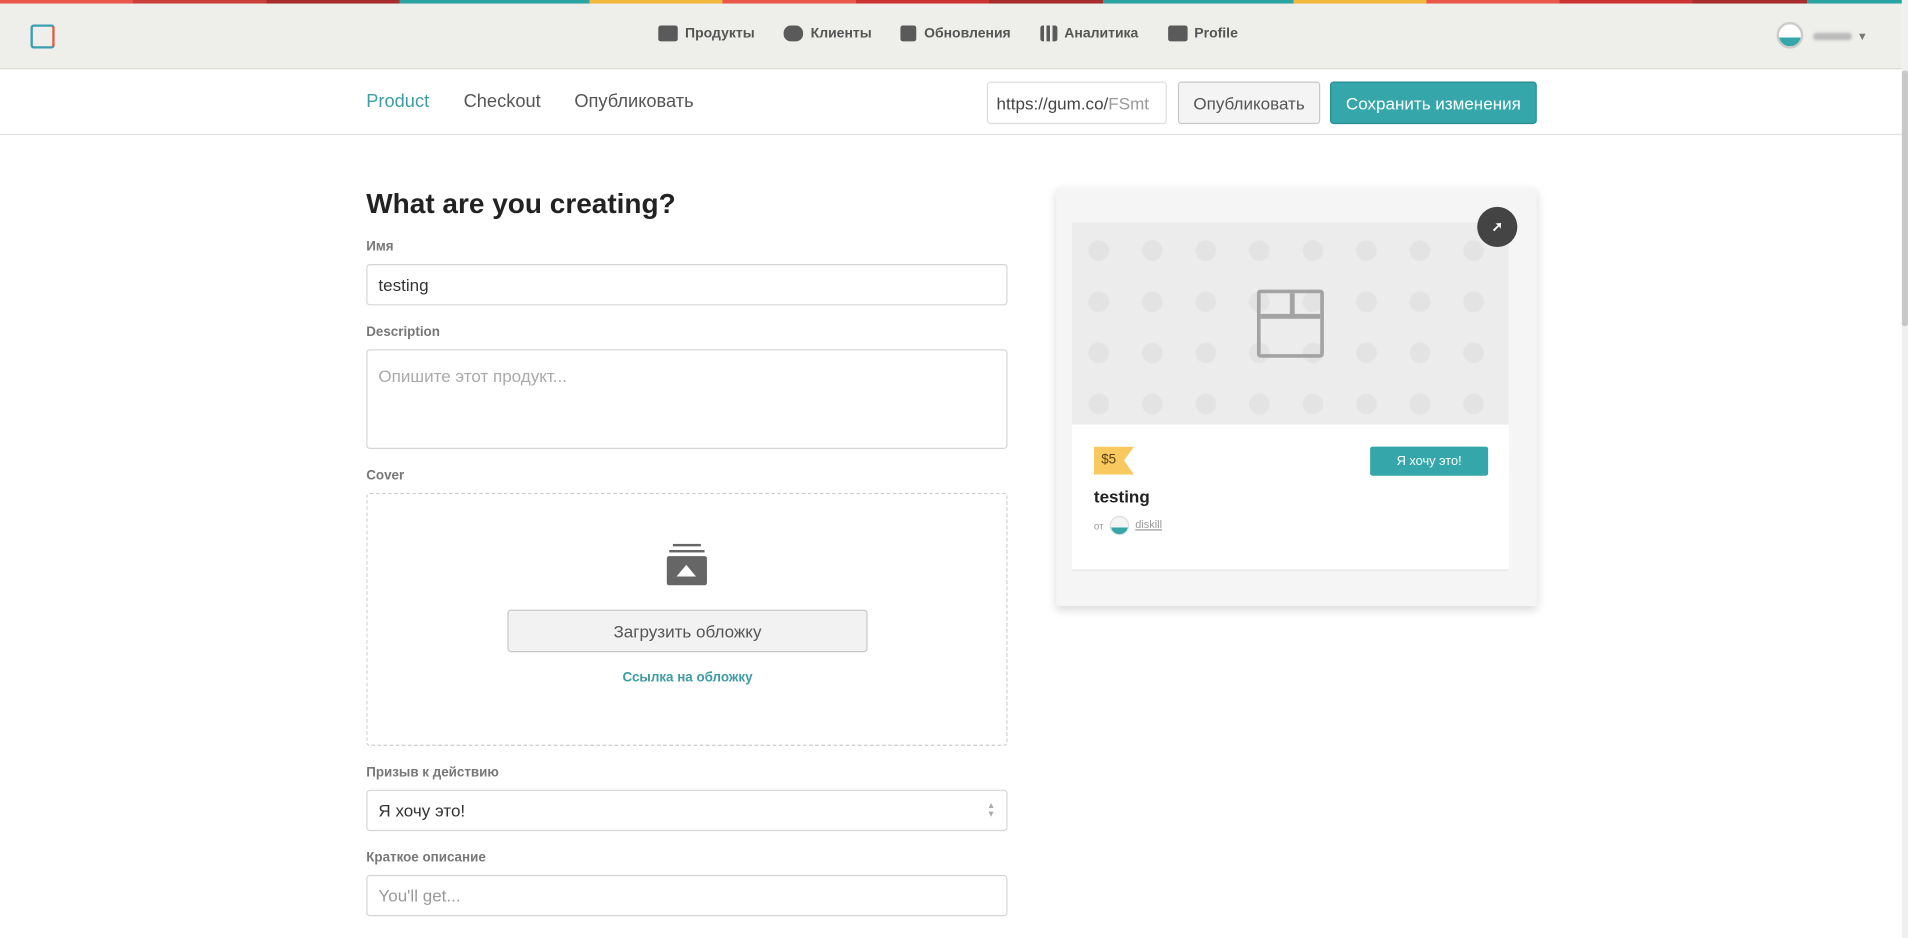 This screenshot has width=1908, height=938. What do you see at coordinates (720, 33) in the screenshot?
I see `nav-label: Продукты` at bounding box center [720, 33].